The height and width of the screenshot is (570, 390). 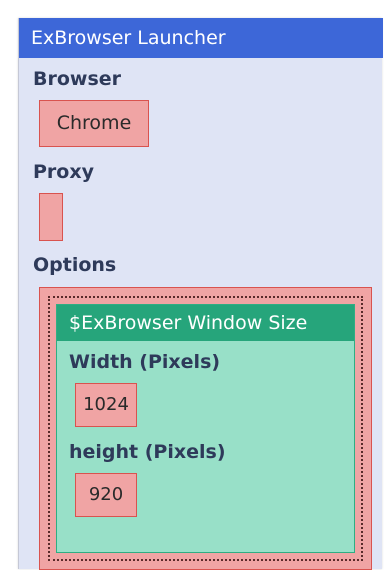 I want to click on height-label: height (Pixels), so click(x=147, y=452).